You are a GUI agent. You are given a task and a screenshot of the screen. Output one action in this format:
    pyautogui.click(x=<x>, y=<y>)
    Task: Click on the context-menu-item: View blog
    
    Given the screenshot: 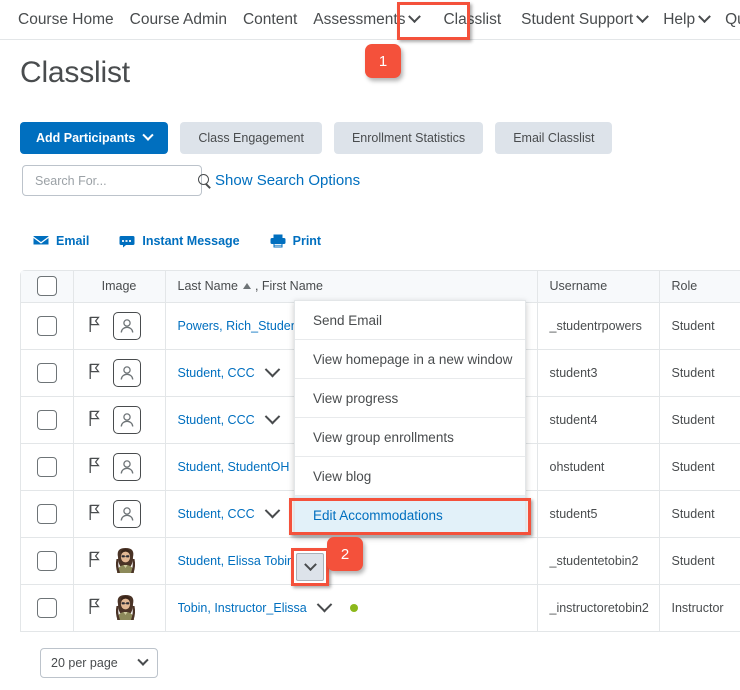 What is the action you would take?
    pyautogui.click(x=410, y=476)
    